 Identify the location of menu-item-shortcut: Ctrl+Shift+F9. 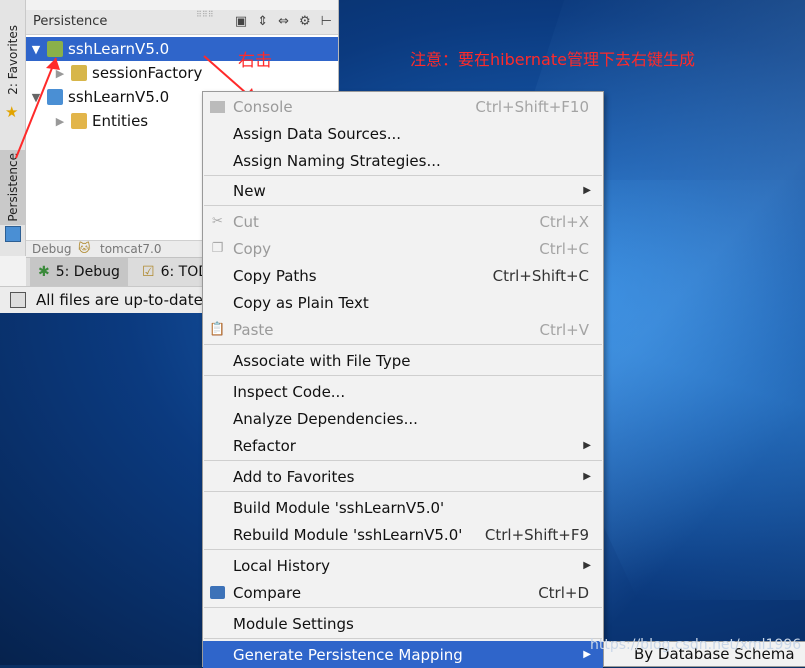
(536, 534).